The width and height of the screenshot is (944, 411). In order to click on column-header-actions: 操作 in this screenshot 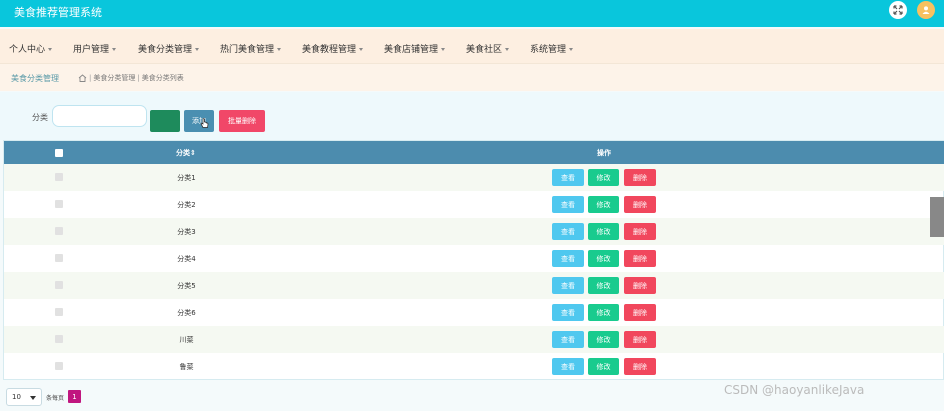, I will do `click(604, 153)`.